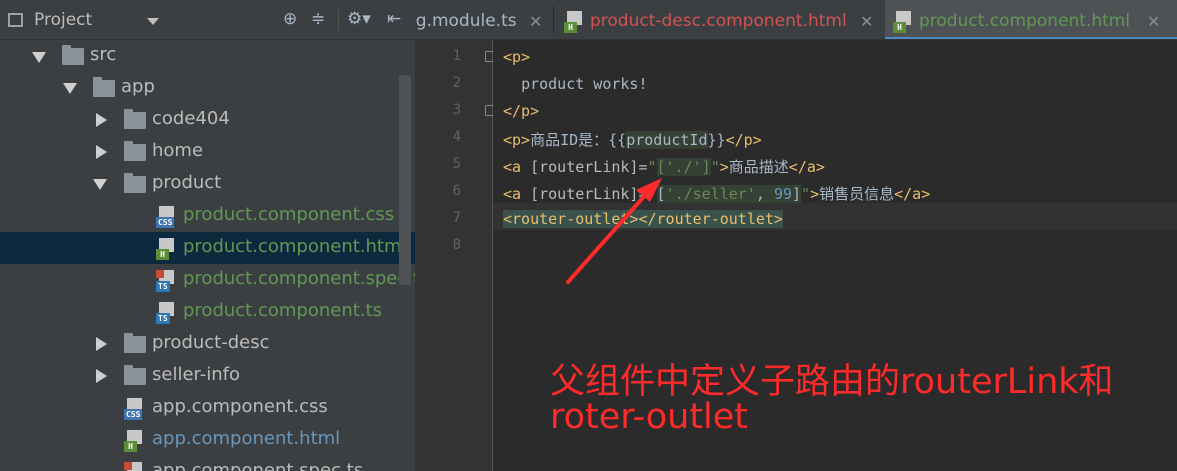  Describe the element at coordinates (649, 417) in the screenshot. I see `annotation-text-line2: roter-outlet` at that location.